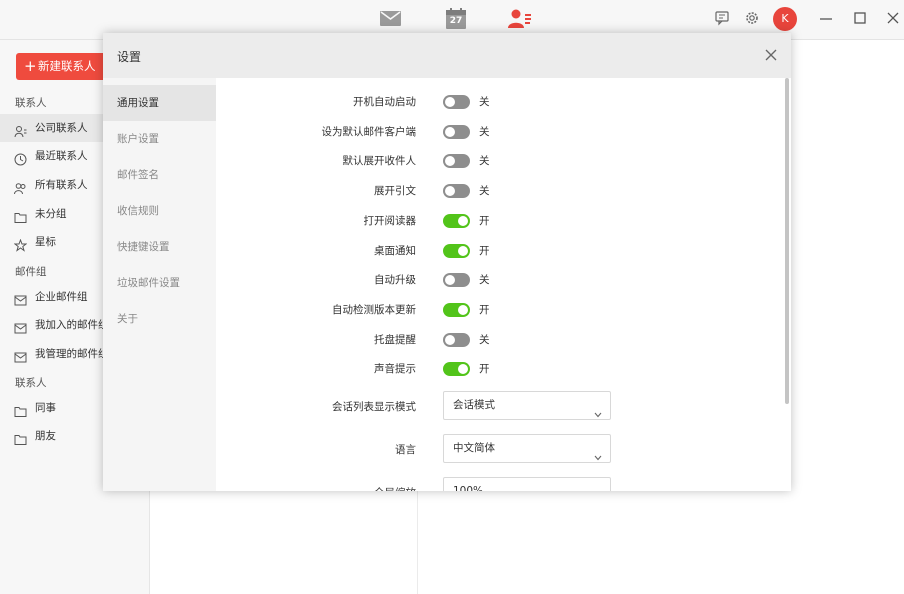 This screenshot has height=594, width=904. I want to click on sidebar-item-label: 同事, so click(45, 408).